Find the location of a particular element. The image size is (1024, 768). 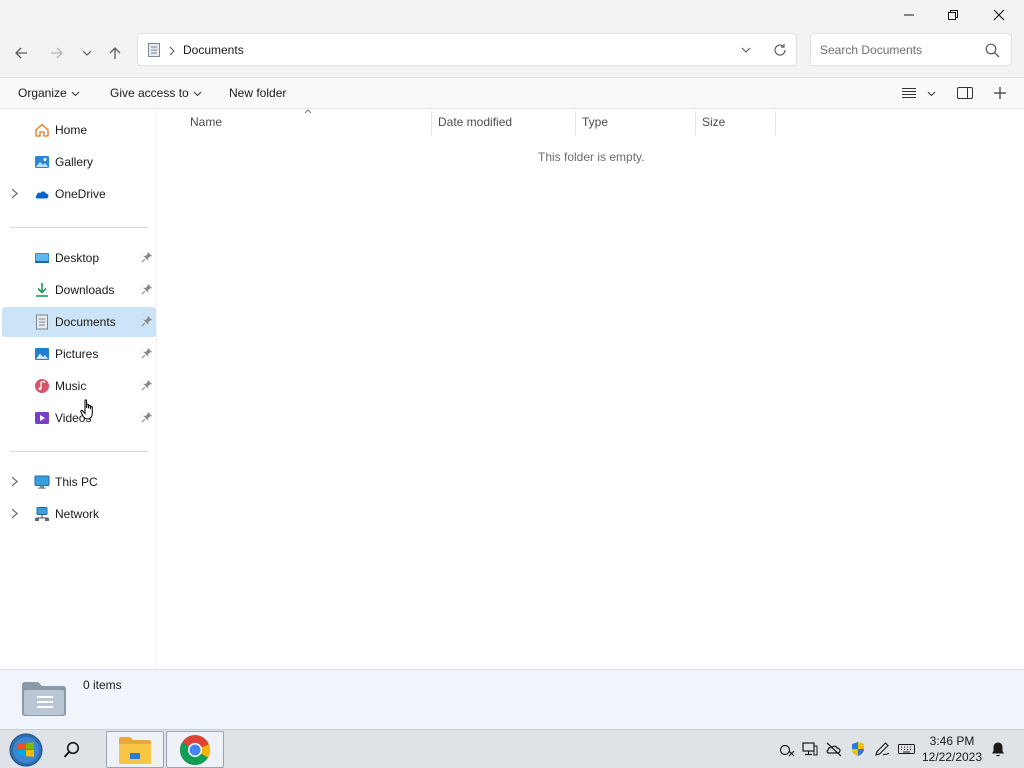

sidebar-item-music: Music is located at coordinates (79, 386).